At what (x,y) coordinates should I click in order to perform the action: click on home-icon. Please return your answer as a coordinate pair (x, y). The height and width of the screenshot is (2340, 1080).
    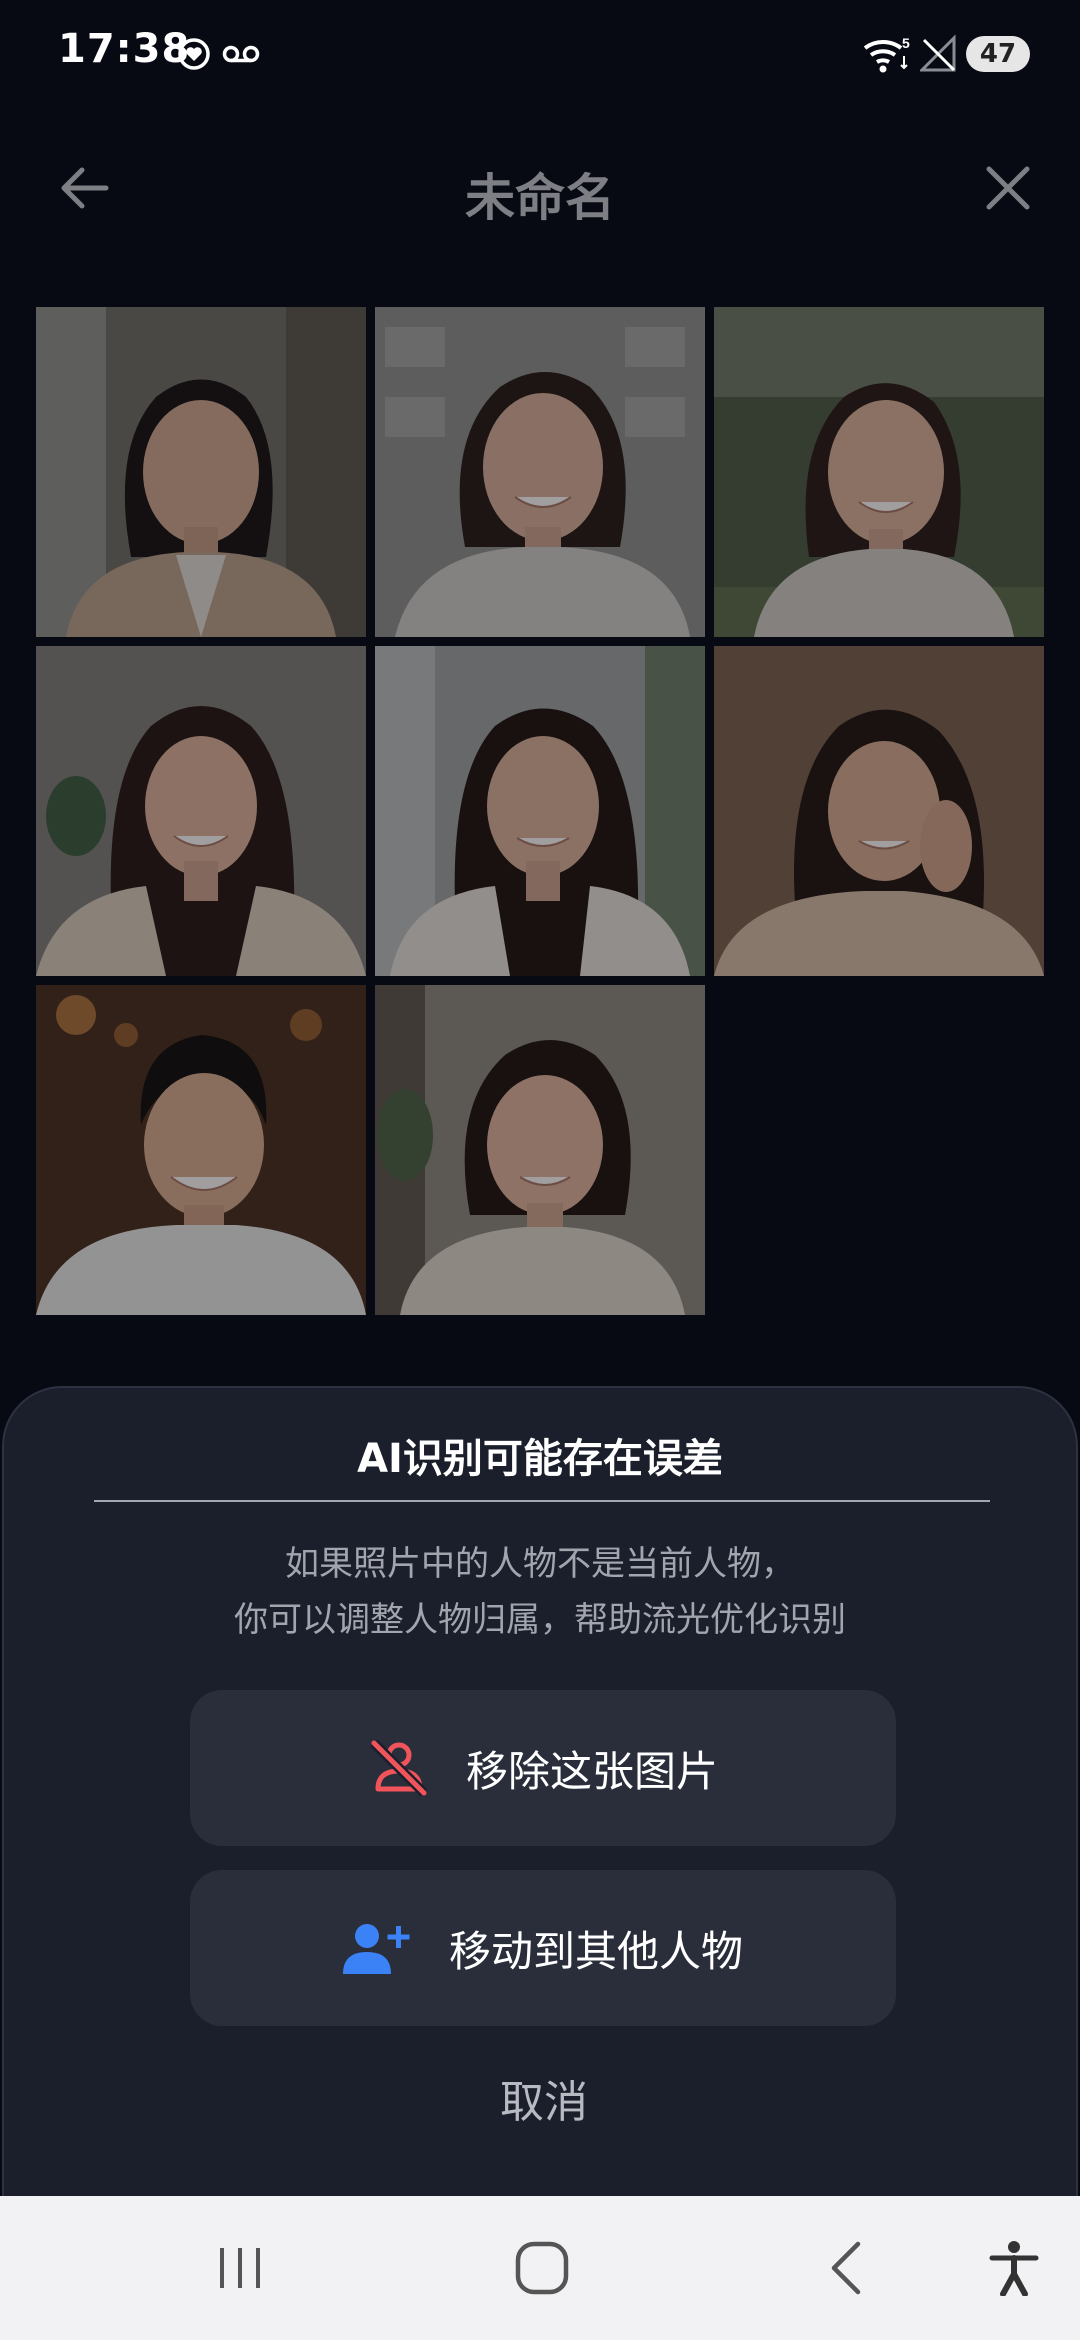
    Looking at the image, I should click on (542, 2268).